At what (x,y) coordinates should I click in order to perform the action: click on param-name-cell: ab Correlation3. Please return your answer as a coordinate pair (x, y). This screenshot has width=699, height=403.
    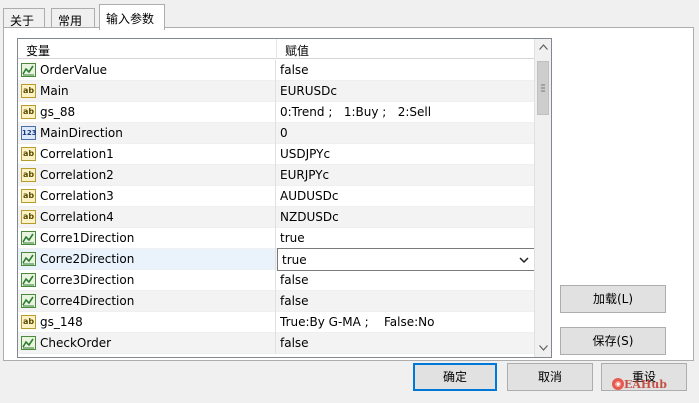
    Looking at the image, I should click on (147, 196).